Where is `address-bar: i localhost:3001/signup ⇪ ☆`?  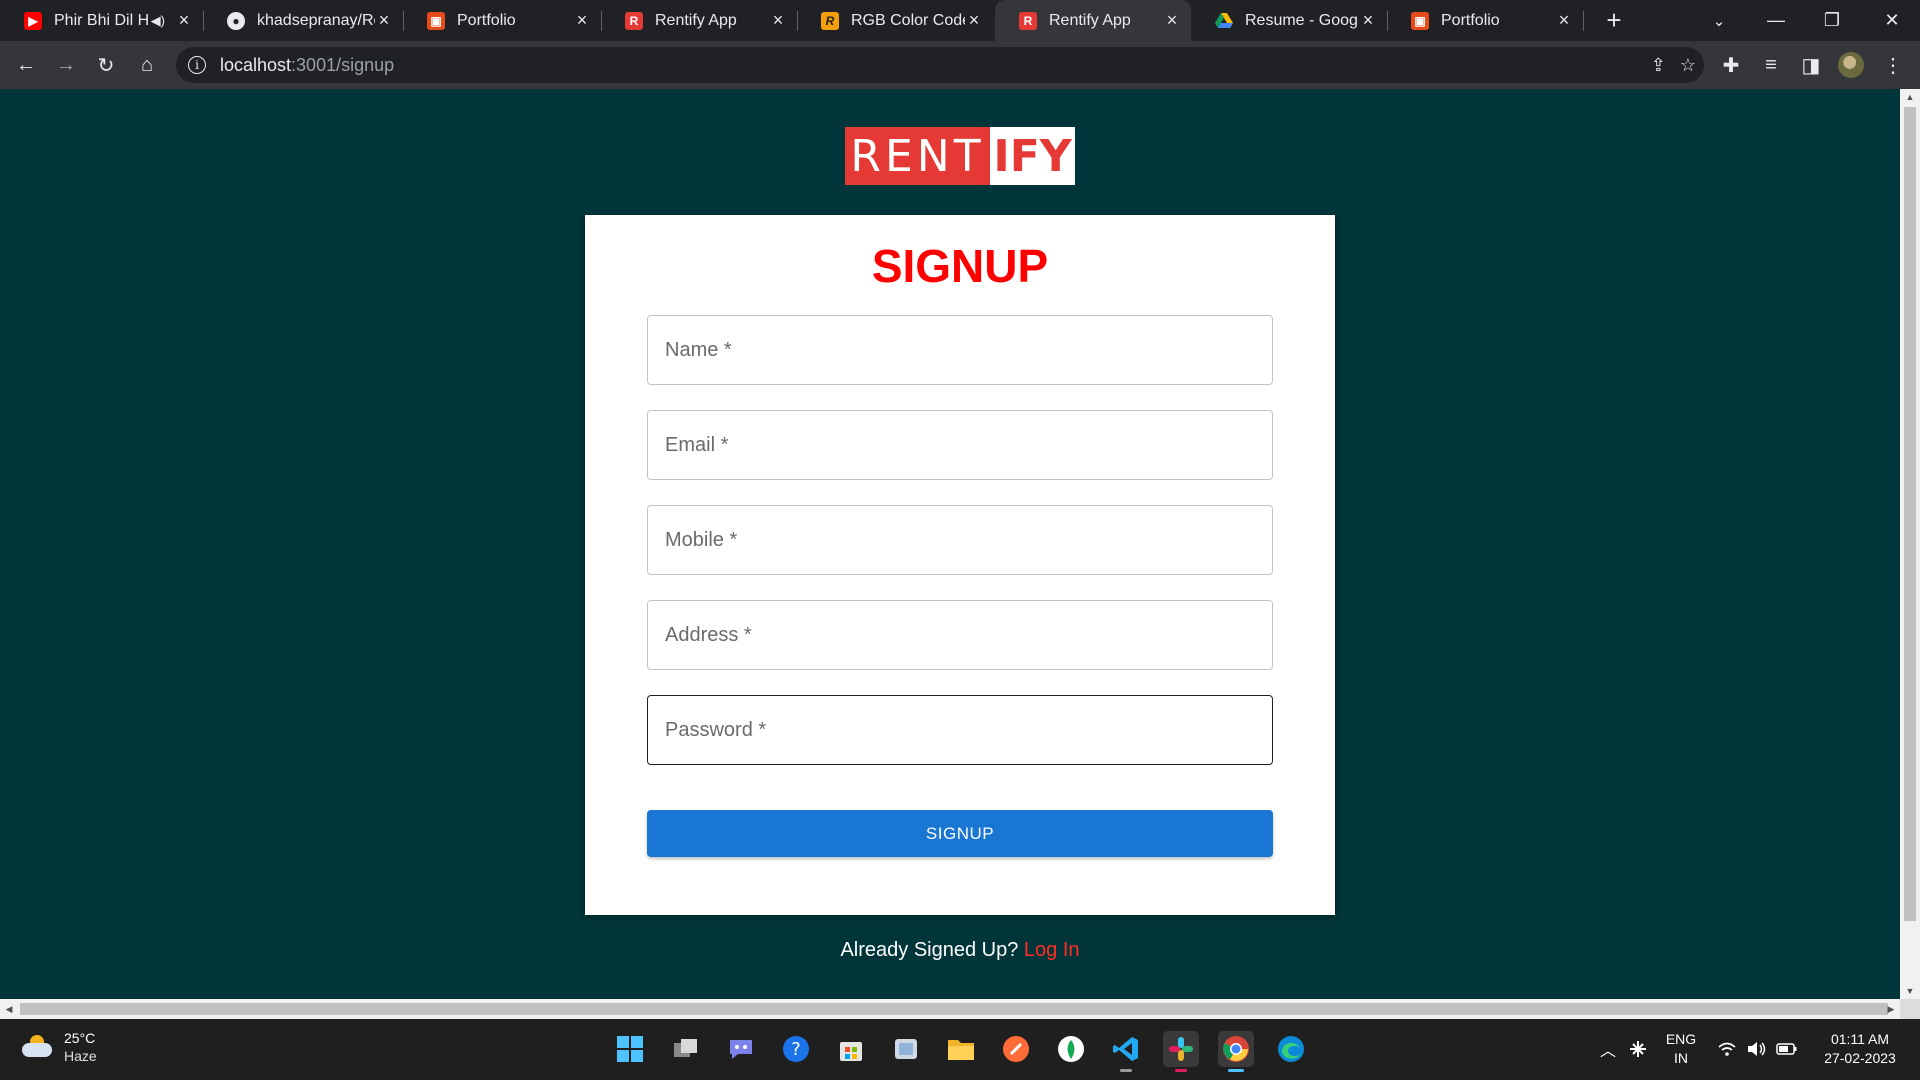 address-bar: i localhost:3001/signup ⇪ ☆ is located at coordinates (940, 65).